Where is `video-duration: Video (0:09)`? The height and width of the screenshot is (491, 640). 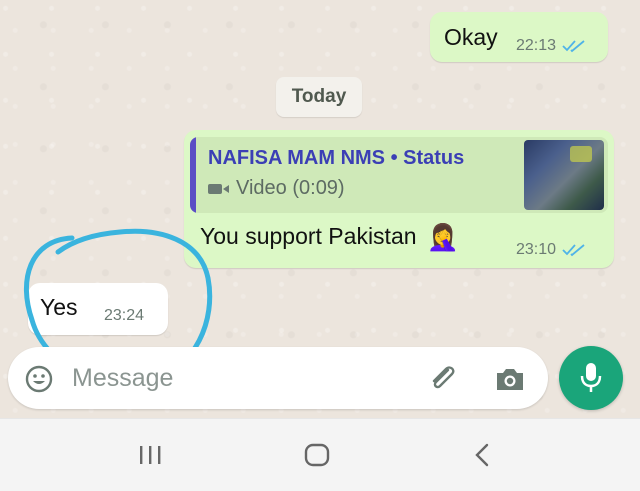
video-duration: Video (0:09) is located at coordinates (290, 188).